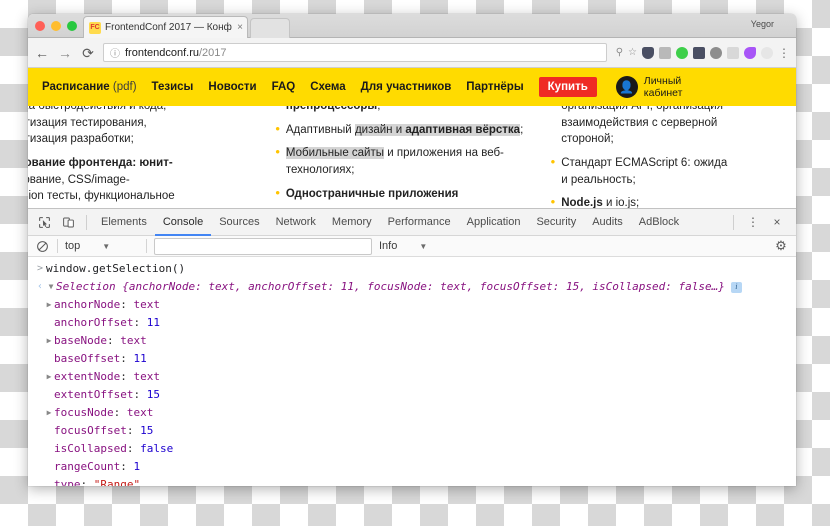  I want to click on console-level-select: Info ▼, so click(403, 246).